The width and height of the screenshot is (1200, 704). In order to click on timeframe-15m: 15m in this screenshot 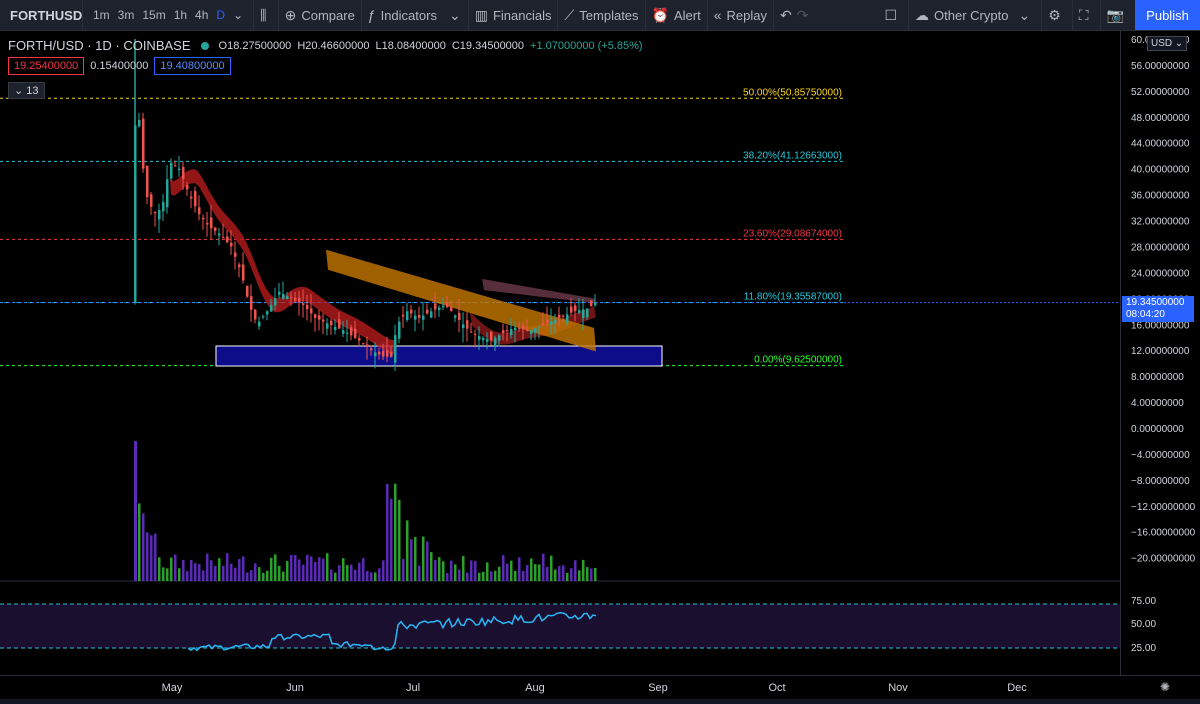, I will do `click(153, 15)`.